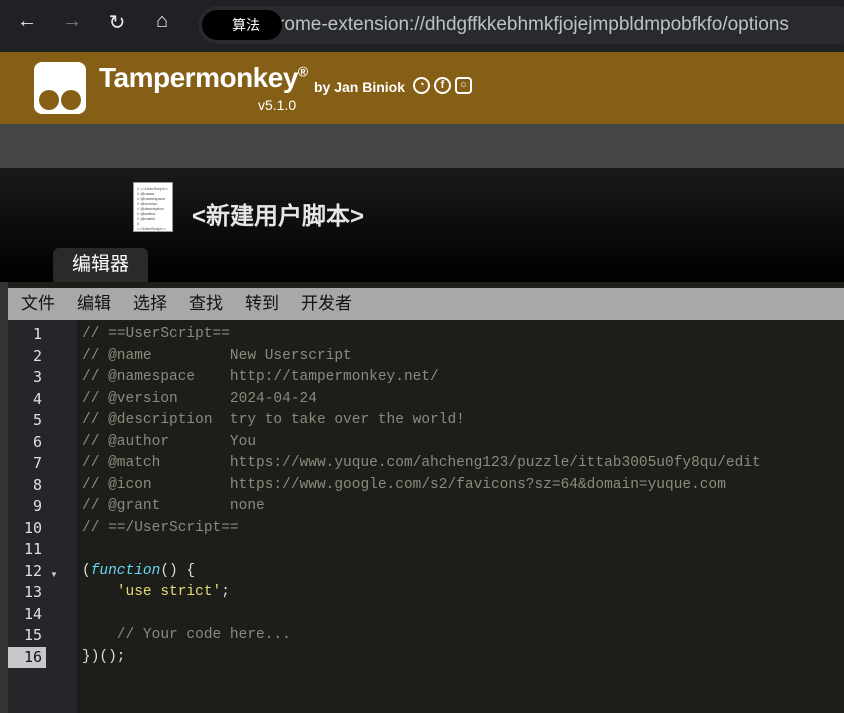  What do you see at coordinates (277, 105) in the screenshot?
I see `version-label: v5.1.0` at bounding box center [277, 105].